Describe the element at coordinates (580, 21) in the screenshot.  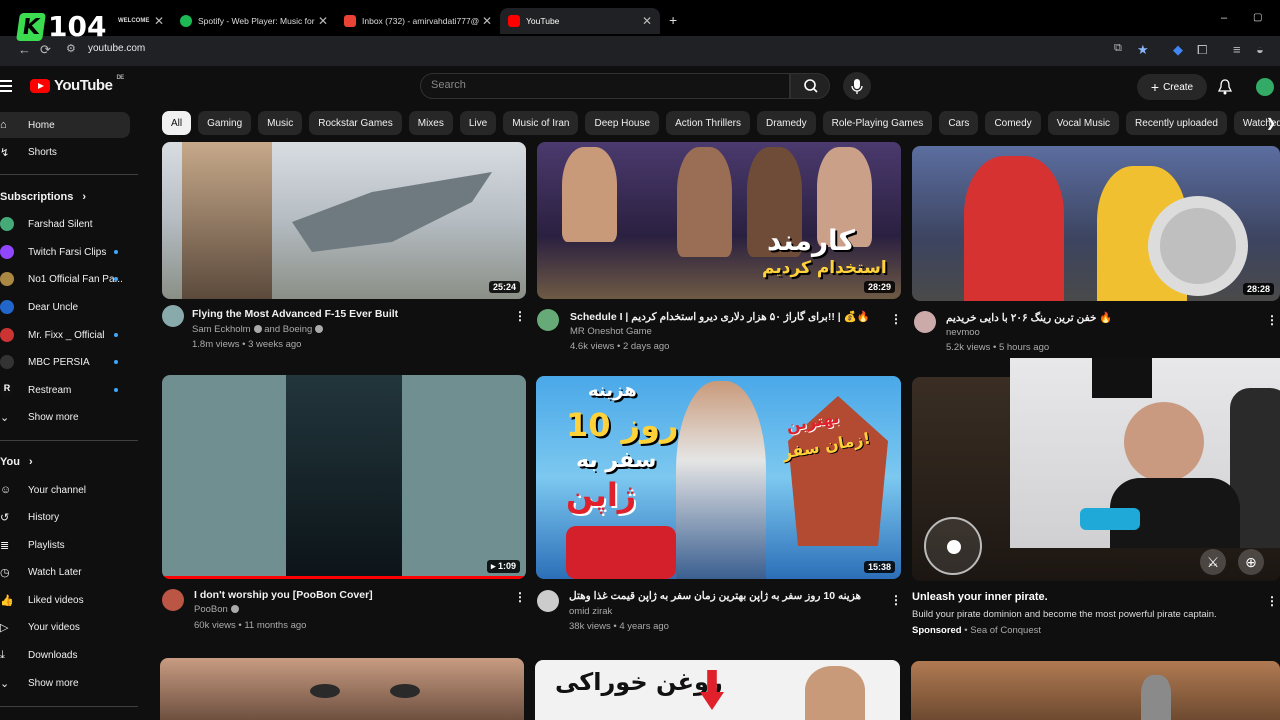
I see `tab-youtube: YouTube ✕` at that location.